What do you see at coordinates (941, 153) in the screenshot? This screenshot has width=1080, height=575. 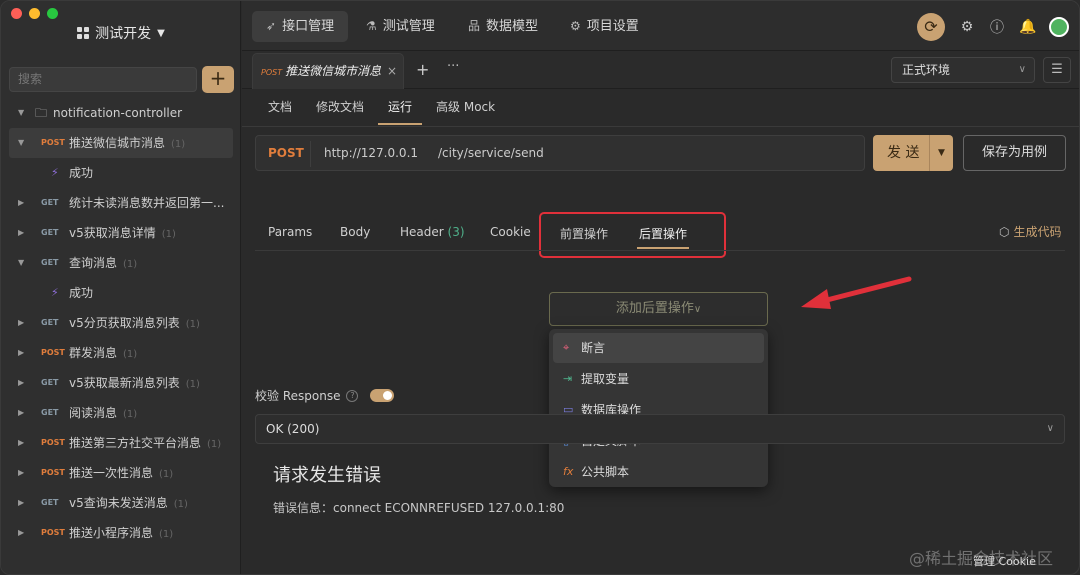 I see `chevron-down-icon: ▼` at bounding box center [941, 153].